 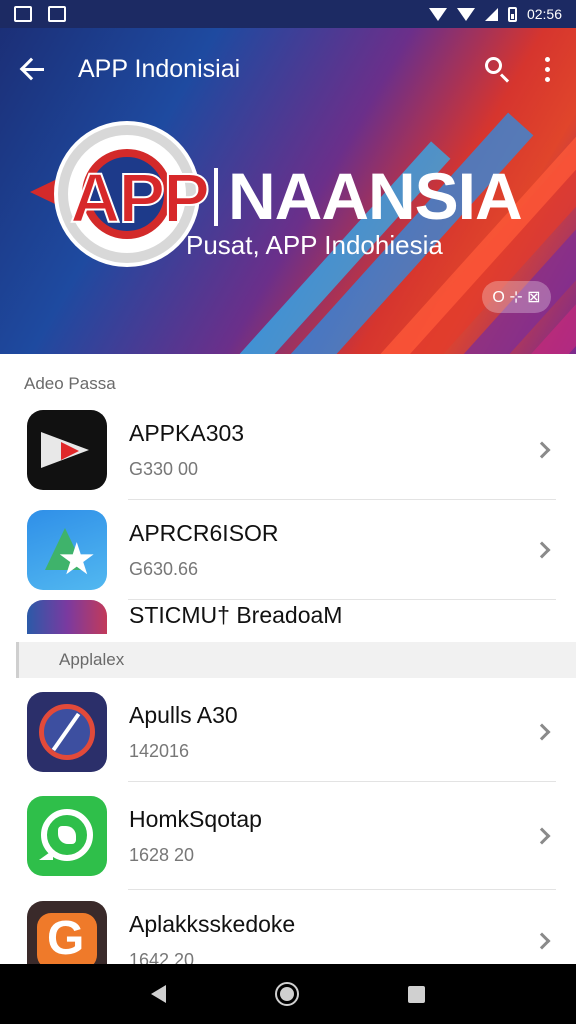 What do you see at coordinates (493, 65) in the screenshot?
I see `search-icon` at bounding box center [493, 65].